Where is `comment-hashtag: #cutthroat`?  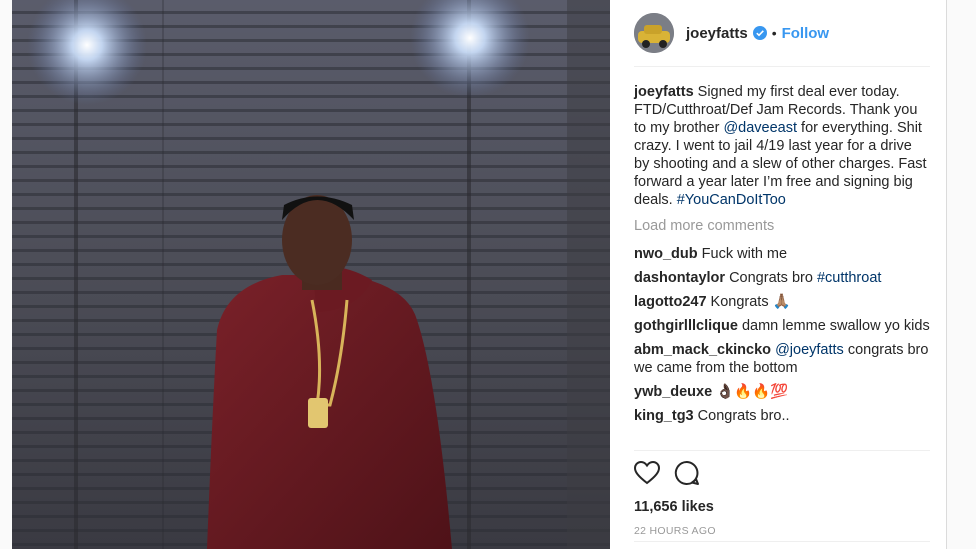 comment-hashtag: #cutthroat is located at coordinates (849, 278).